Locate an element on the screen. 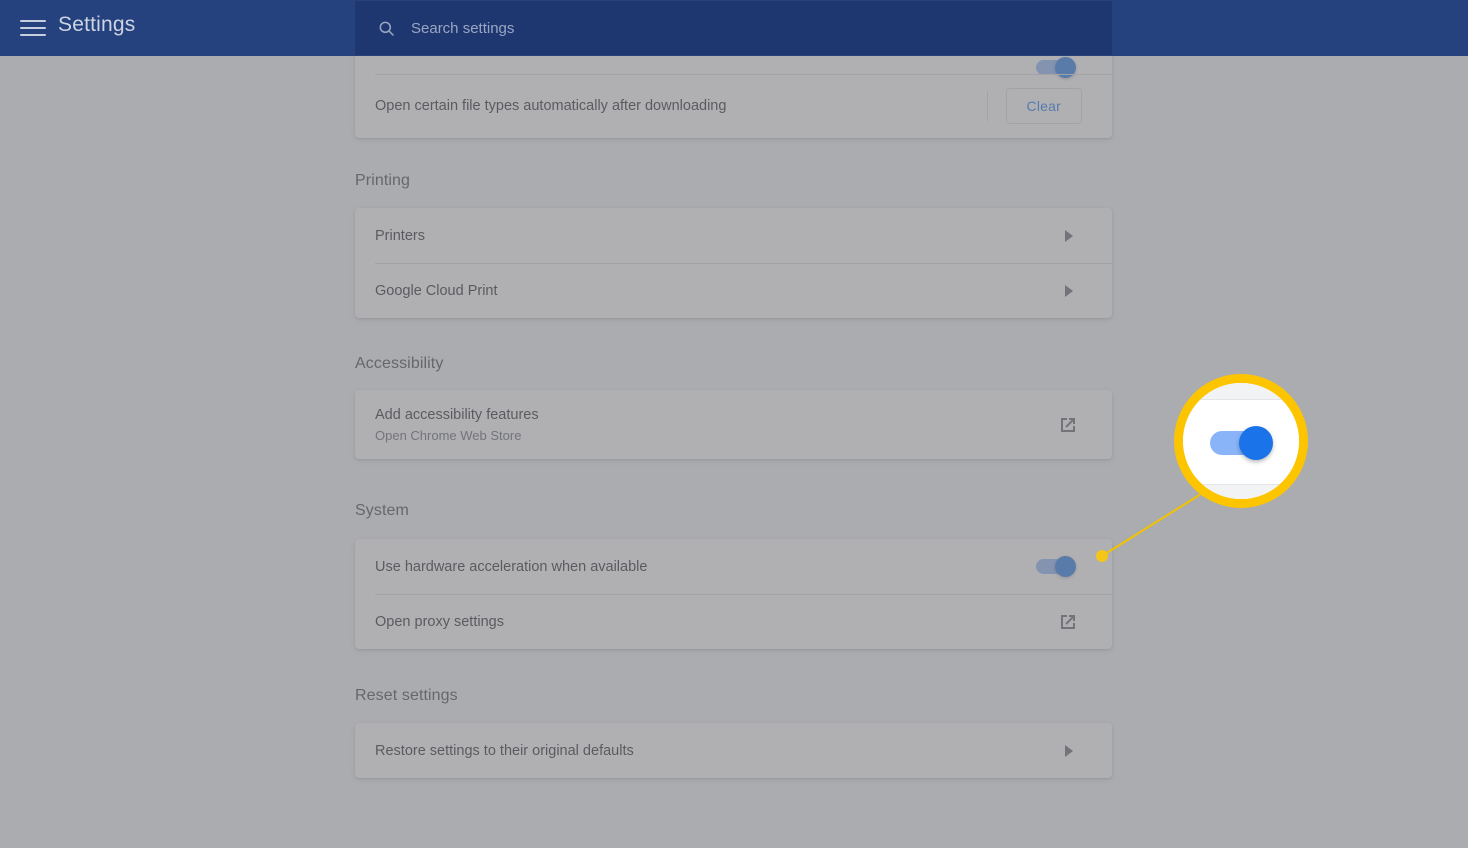 This screenshot has width=1468, height=848. row-text: Use hardware acceleration when available is located at coordinates (511, 567).